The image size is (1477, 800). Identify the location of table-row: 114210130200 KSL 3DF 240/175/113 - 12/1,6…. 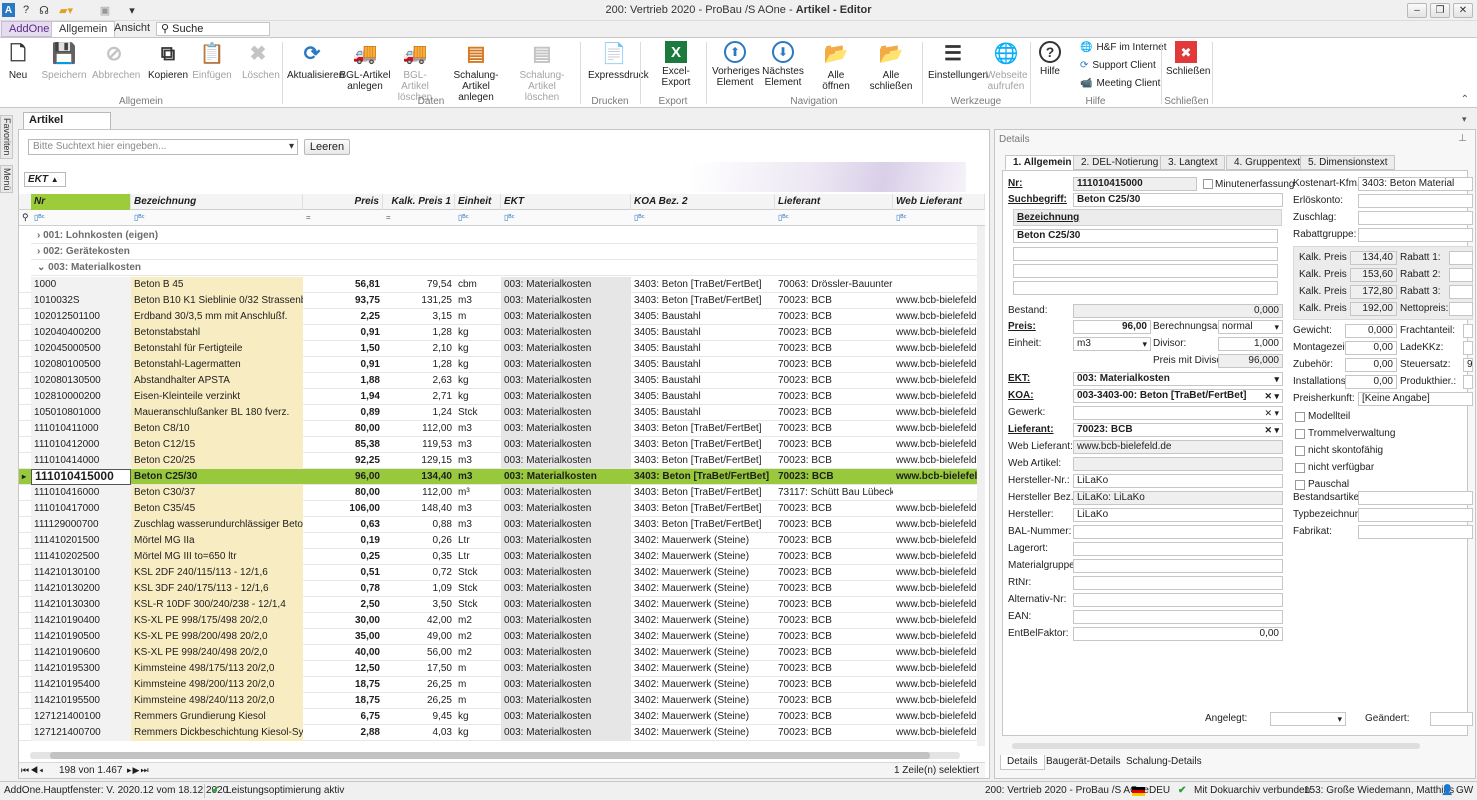
(502, 589).